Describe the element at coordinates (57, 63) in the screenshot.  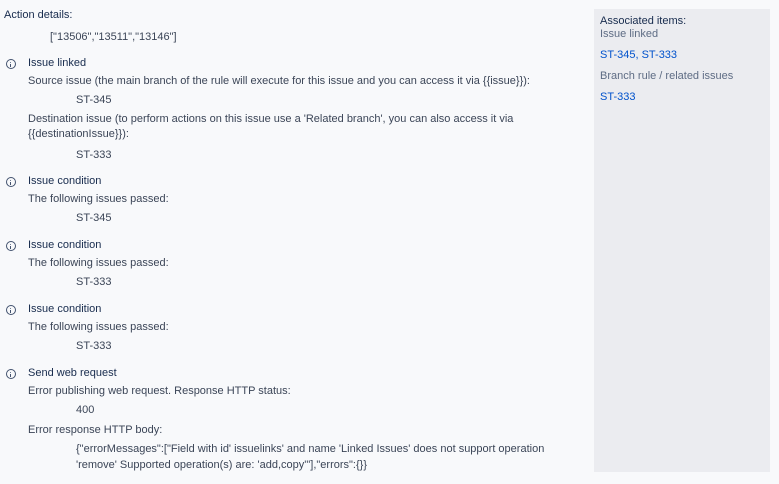
I see `entry-title: Issue linked` at that location.